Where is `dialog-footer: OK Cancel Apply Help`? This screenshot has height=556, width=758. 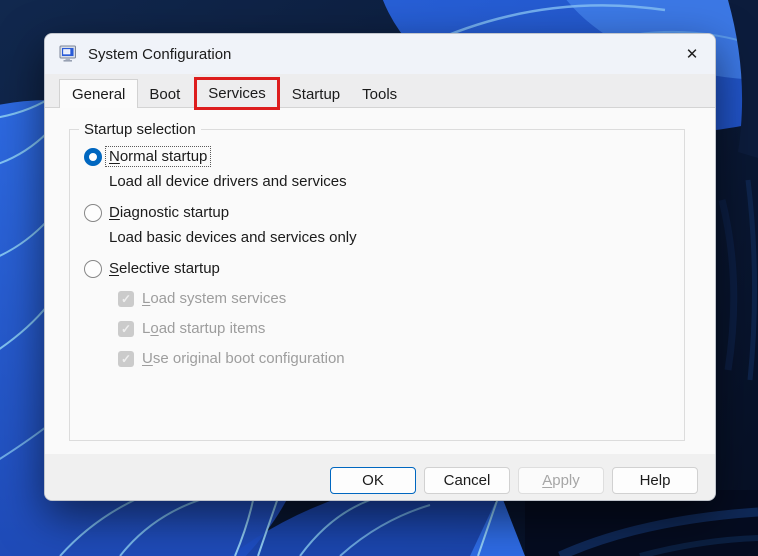 dialog-footer: OK Cancel Apply Help is located at coordinates (380, 477).